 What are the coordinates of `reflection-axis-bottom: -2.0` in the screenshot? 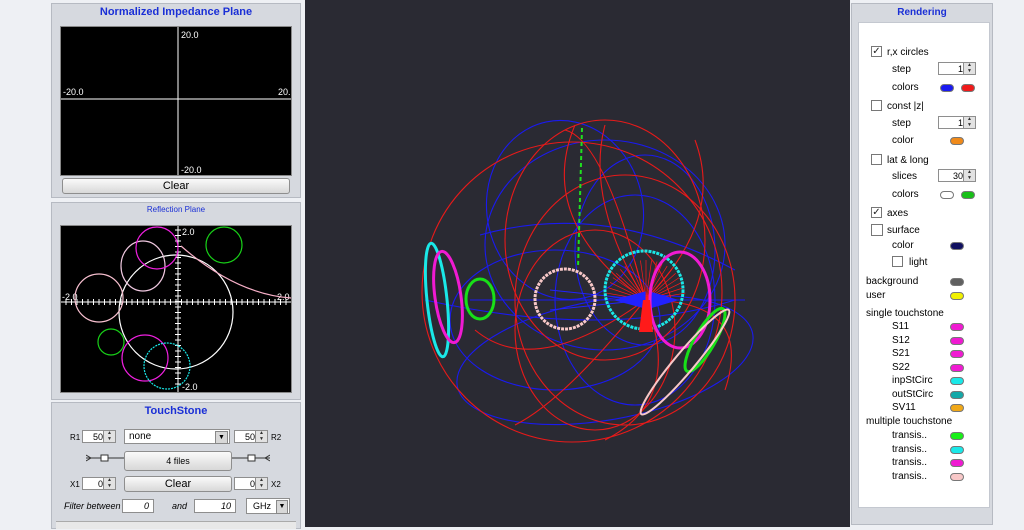 It's located at (190, 387).